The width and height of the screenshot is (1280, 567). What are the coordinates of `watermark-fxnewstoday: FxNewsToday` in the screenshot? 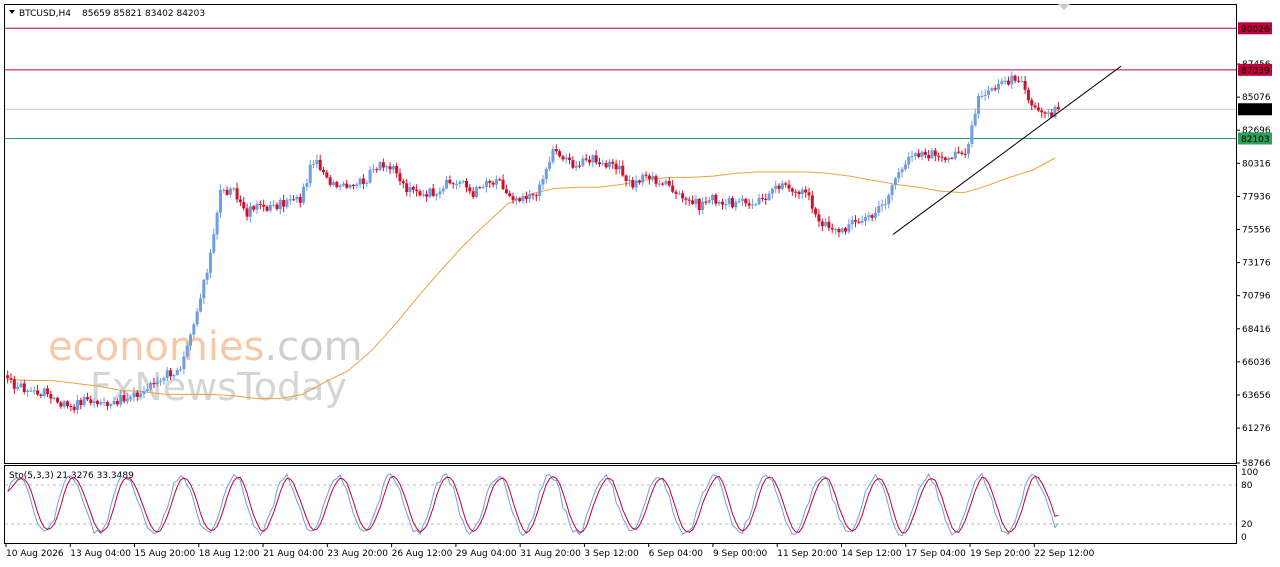 It's located at (218, 387).